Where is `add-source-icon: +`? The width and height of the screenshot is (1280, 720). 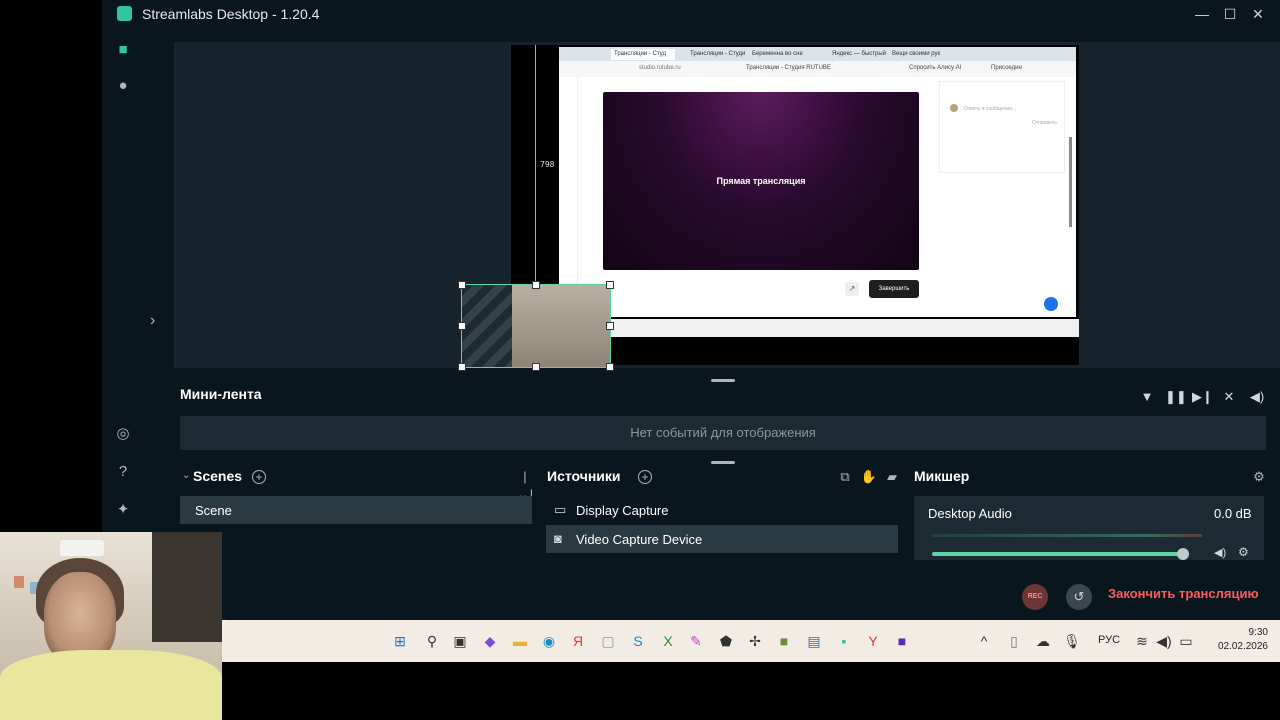 add-source-icon: + is located at coordinates (645, 477).